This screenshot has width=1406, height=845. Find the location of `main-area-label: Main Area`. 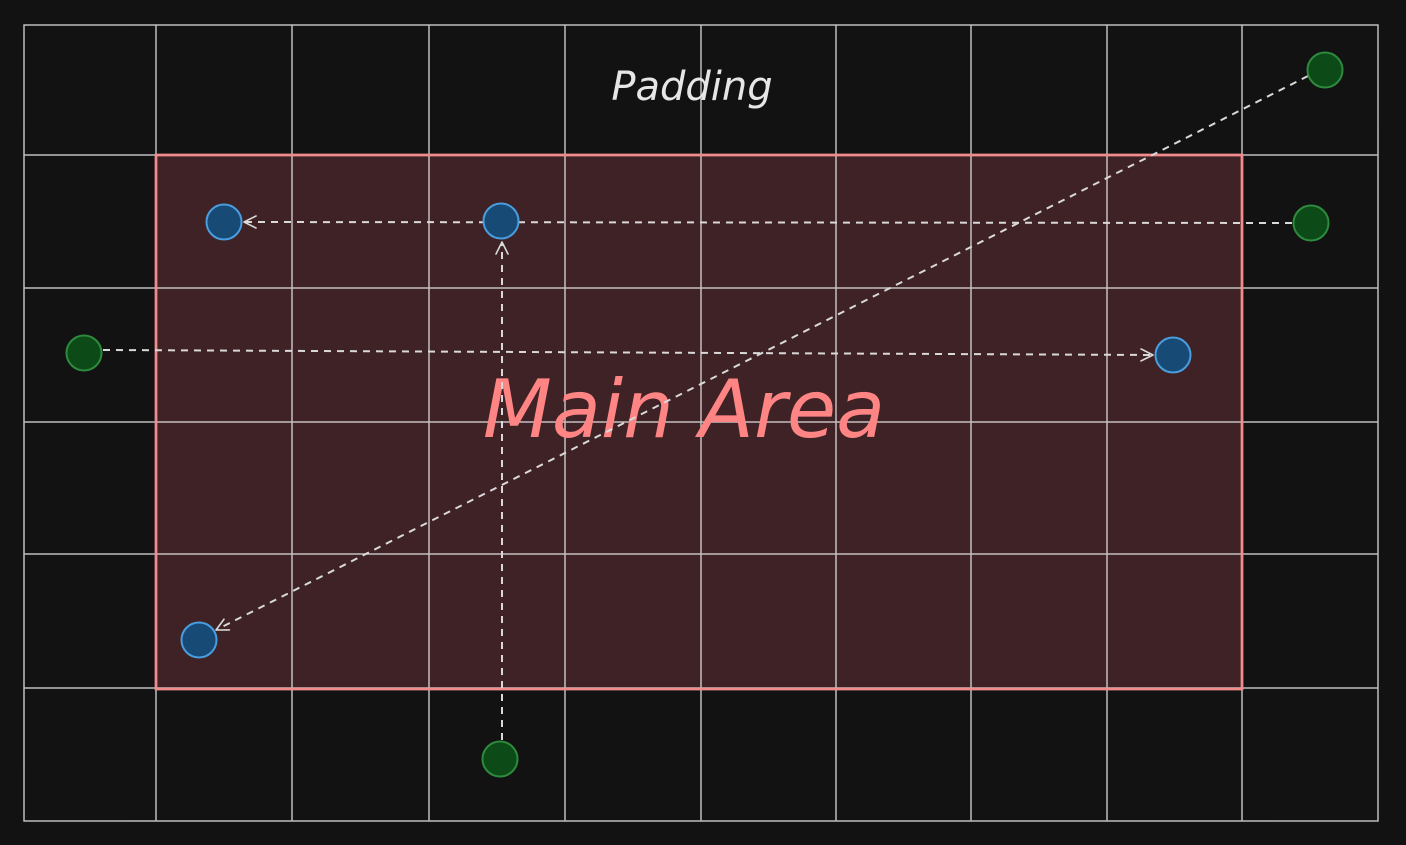

main-area-label: Main Area is located at coordinates (684, 409).